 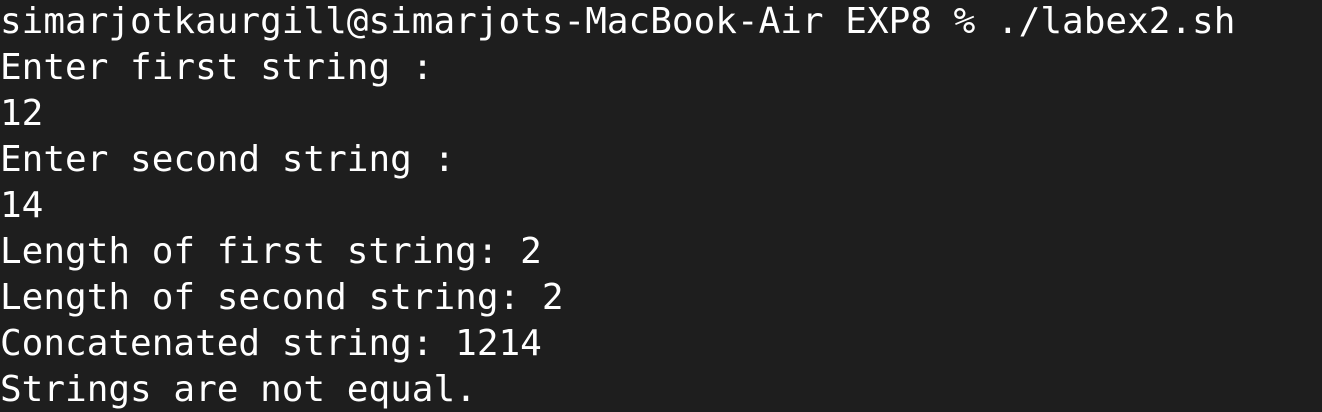 What do you see at coordinates (228, 159) in the screenshot?
I see `output-line-prompt-second: Enter second string :` at bounding box center [228, 159].